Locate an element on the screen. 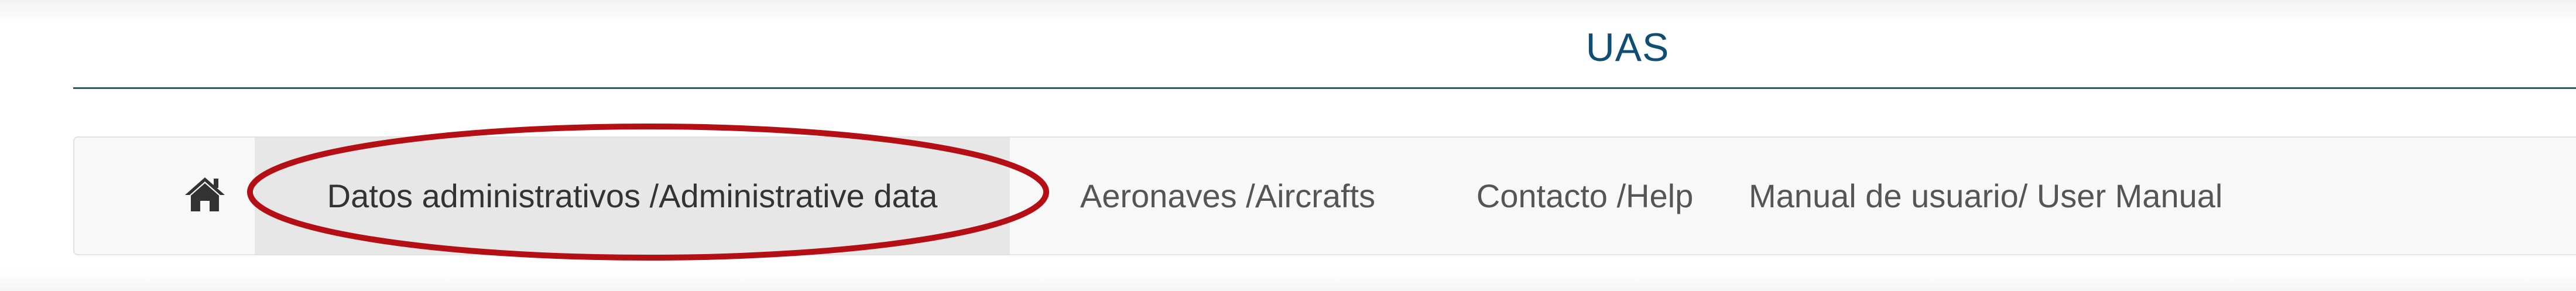 This screenshot has width=2576, height=291. nav-item-user-manual: Manual de usuario/ User Manual is located at coordinates (2034, 196).